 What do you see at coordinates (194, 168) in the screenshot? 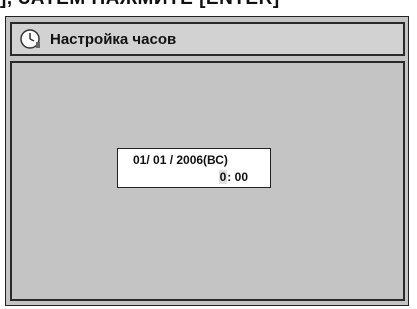
I see `clock-setting-box: 01/ 01 / 2006(ВС) 0: 00` at bounding box center [194, 168].